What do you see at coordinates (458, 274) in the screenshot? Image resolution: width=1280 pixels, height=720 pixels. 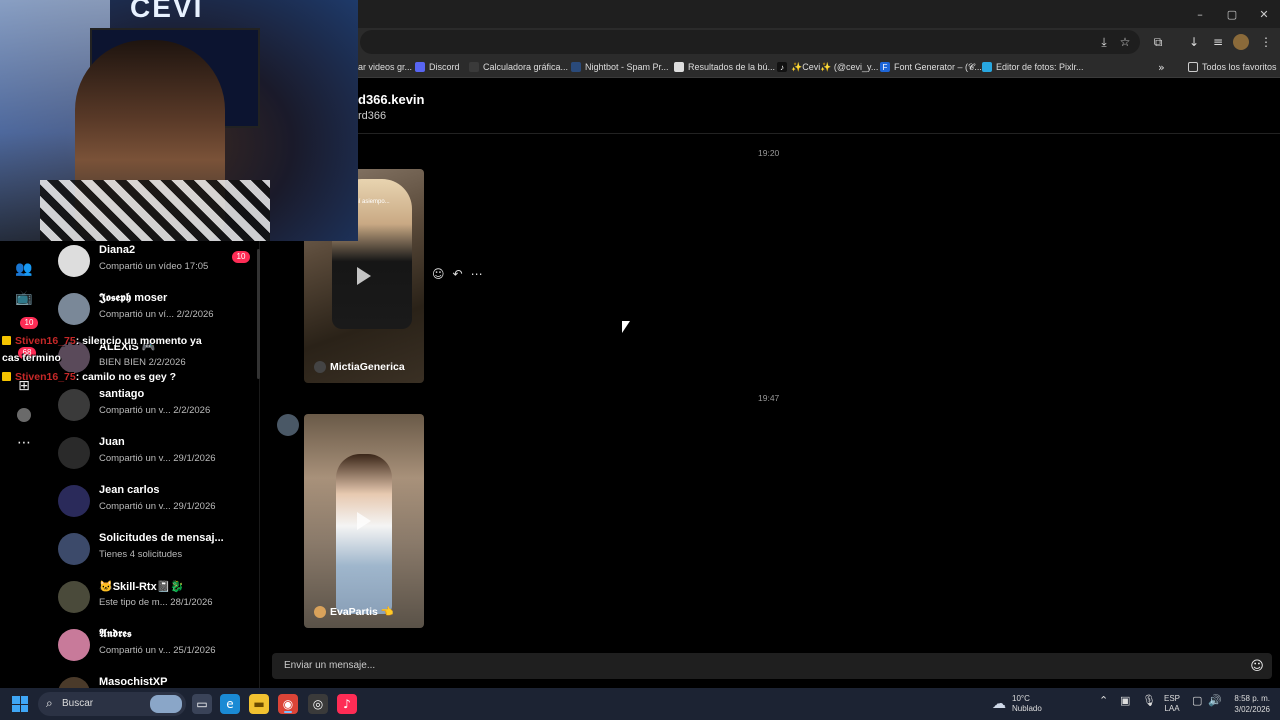 I see `reply-icon: ↶` at bounding box center [458, 274].